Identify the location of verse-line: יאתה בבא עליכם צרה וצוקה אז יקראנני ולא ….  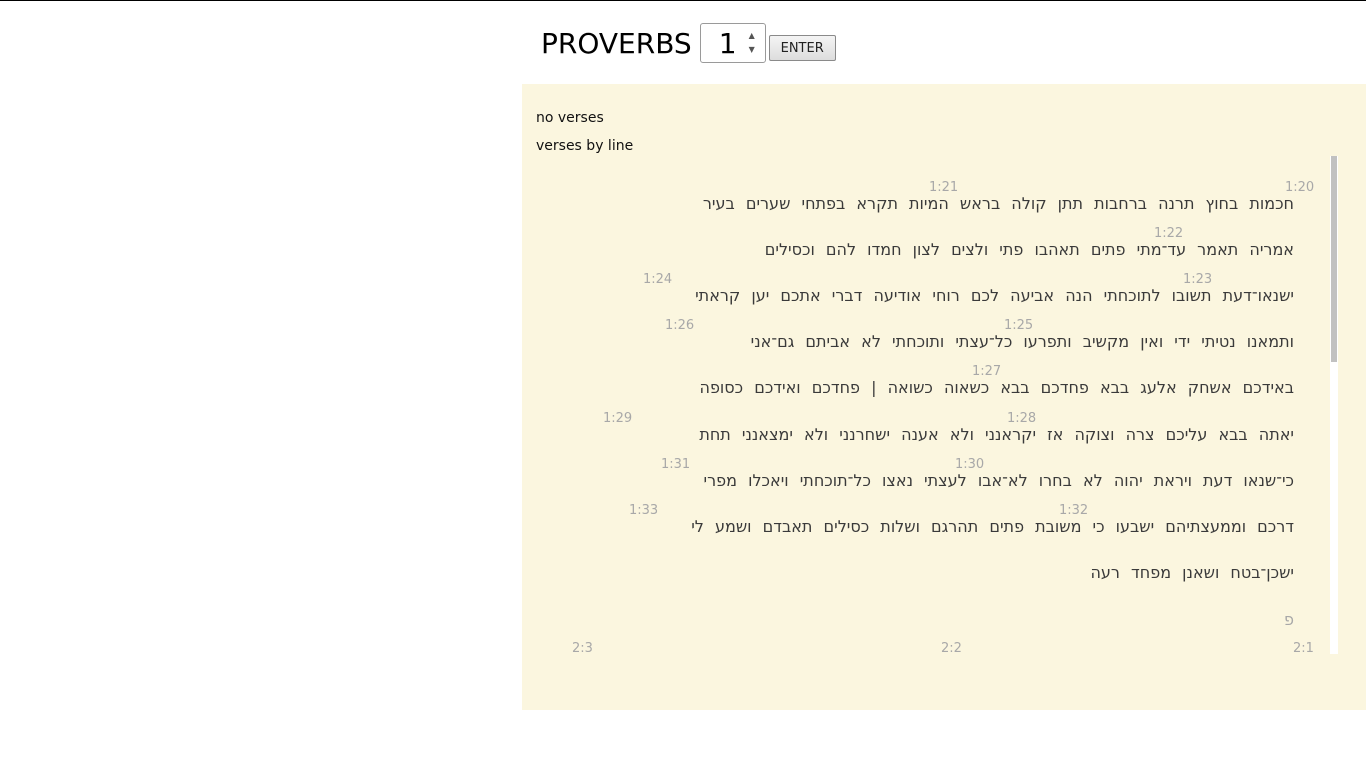
(996, 434).